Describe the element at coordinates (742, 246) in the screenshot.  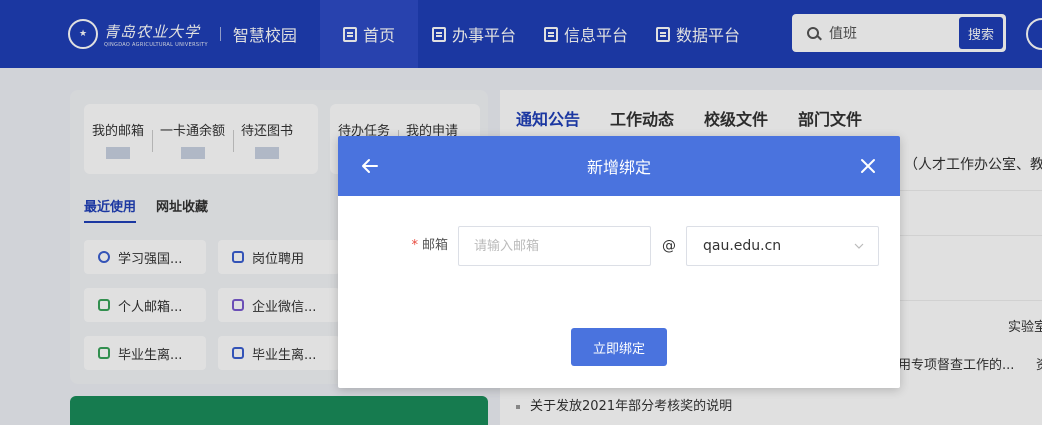
I see `domain-value: qau.edu.cn` at that location.